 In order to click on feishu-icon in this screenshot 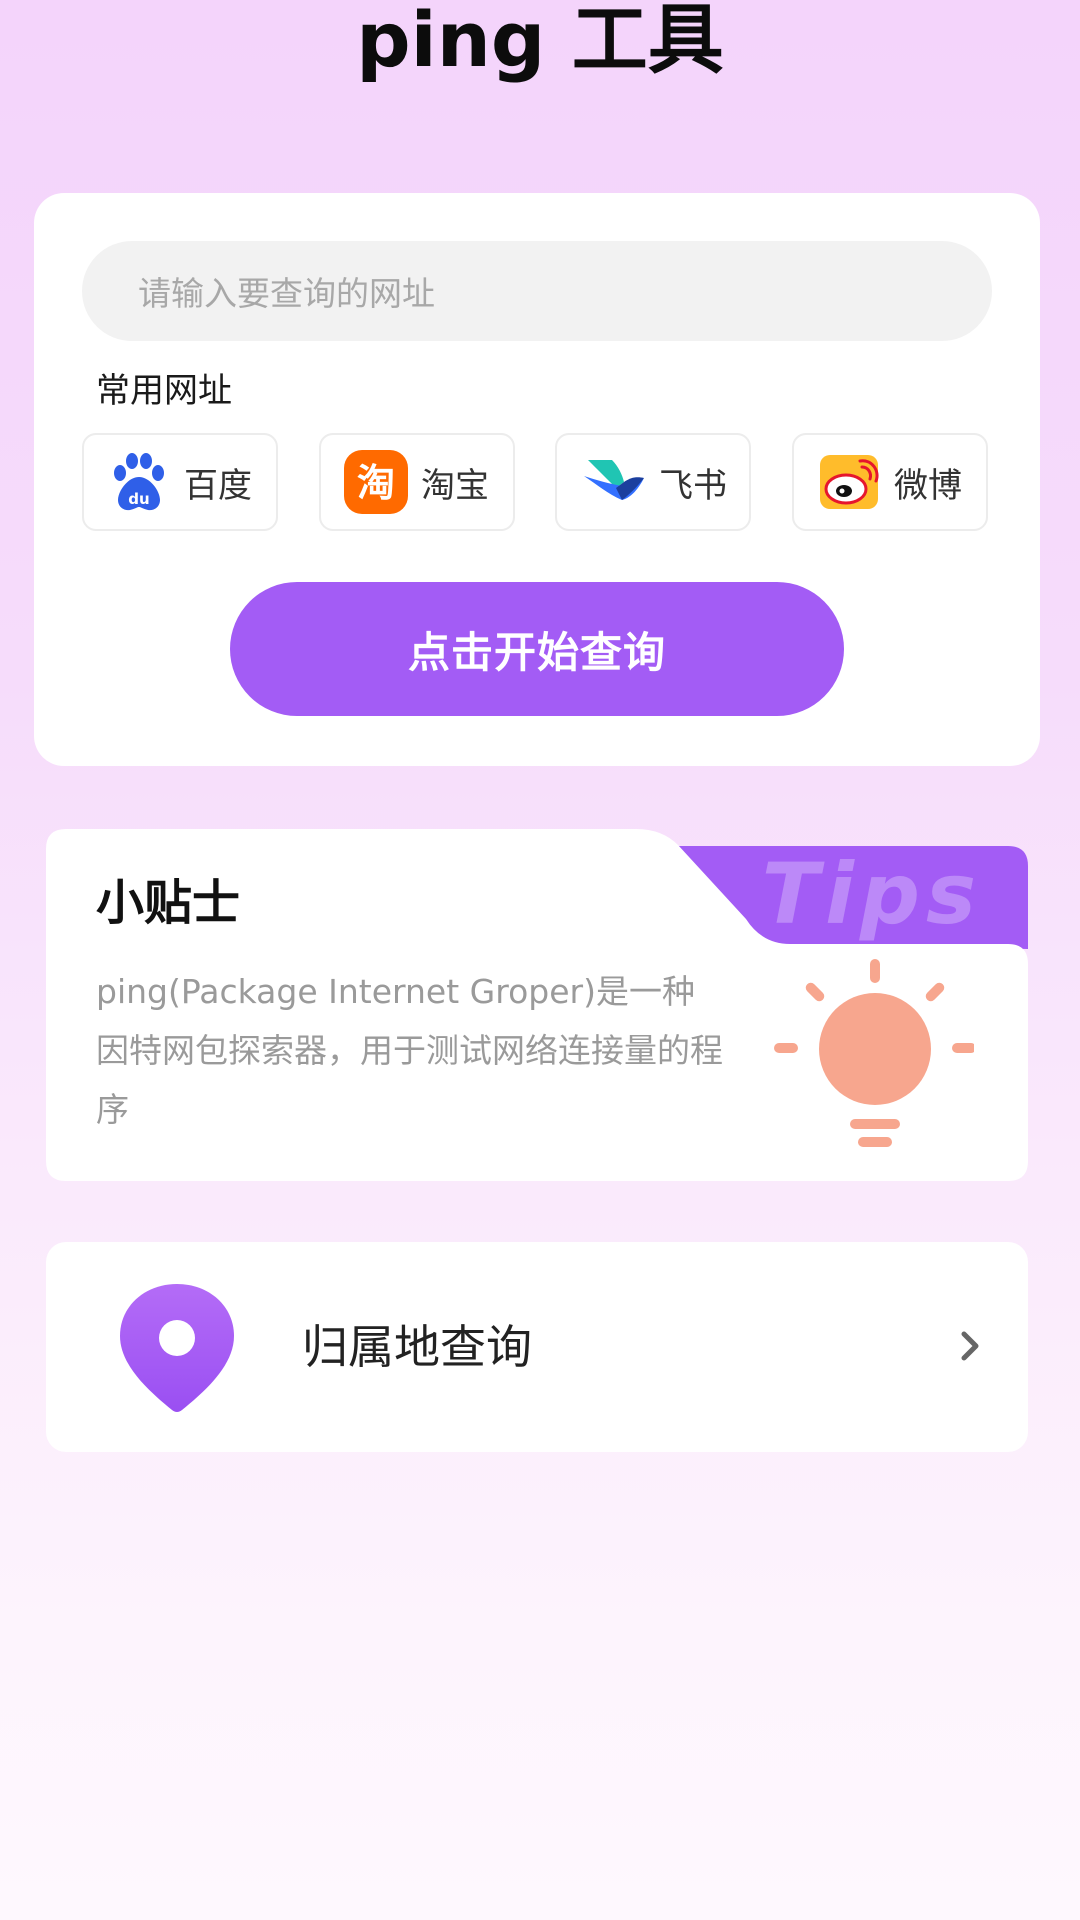, I will do `click(614, 482)`.